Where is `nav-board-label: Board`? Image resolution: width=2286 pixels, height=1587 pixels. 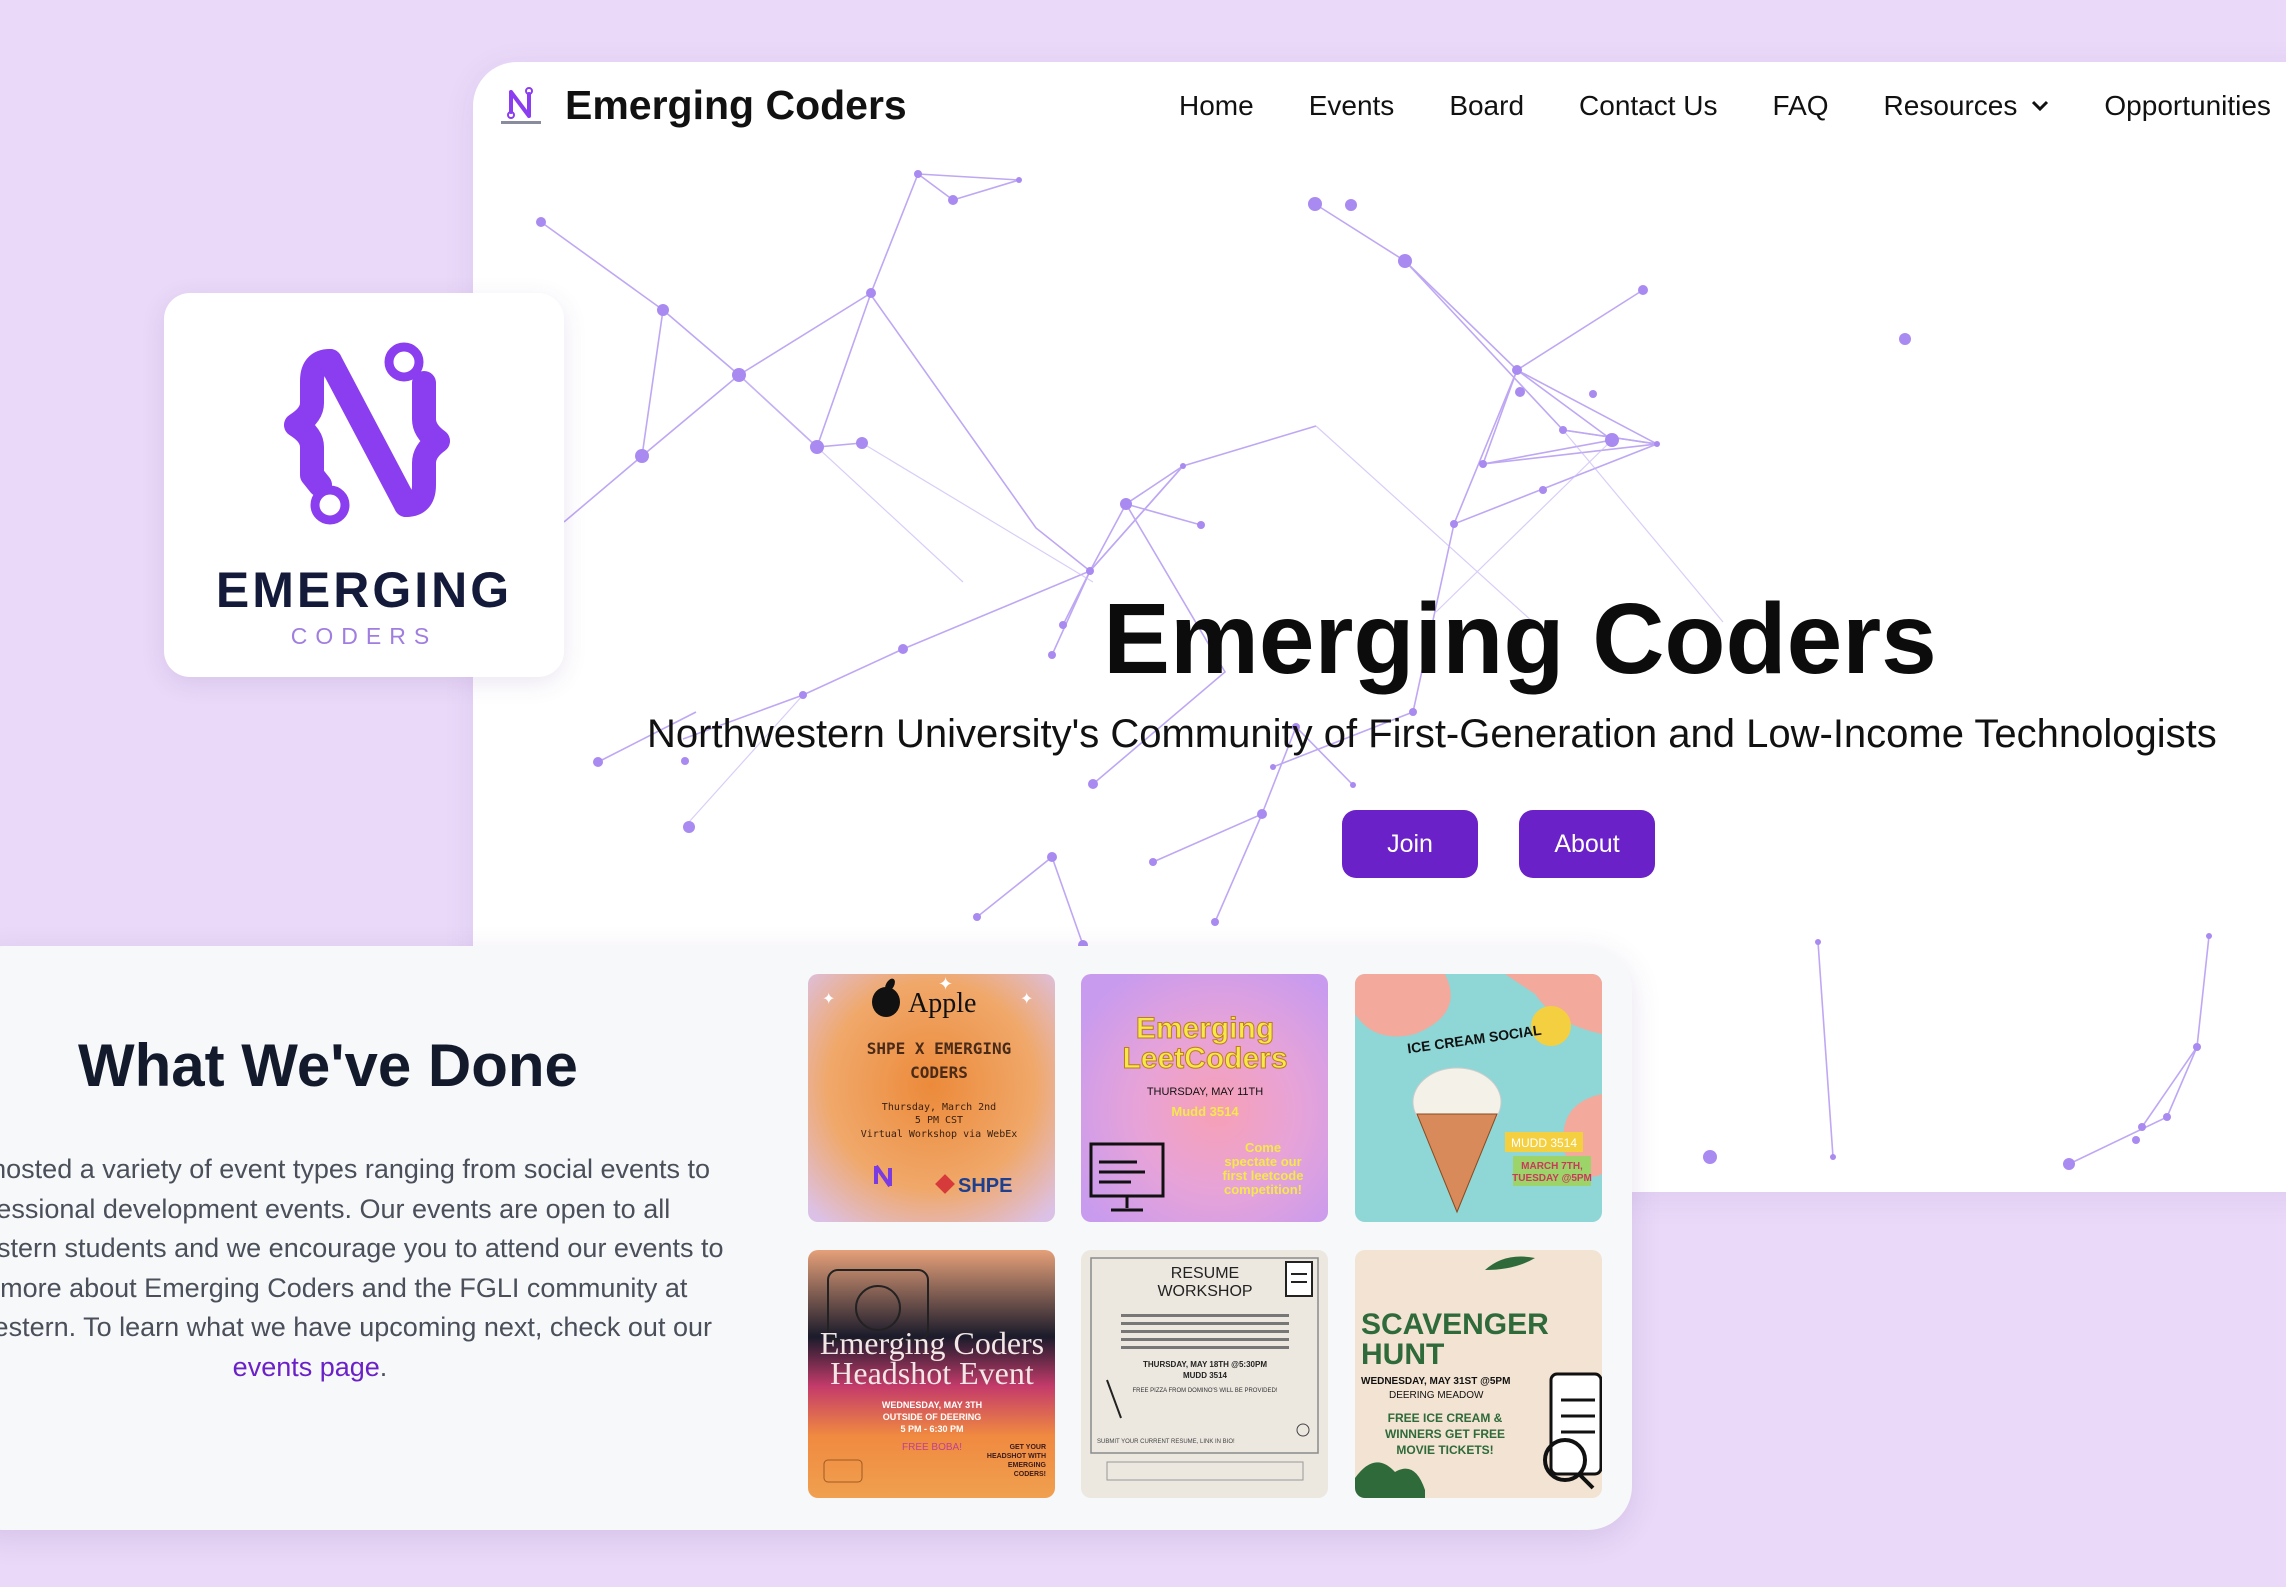 nav-board-label: Board is located at coordinates (1487, 105).